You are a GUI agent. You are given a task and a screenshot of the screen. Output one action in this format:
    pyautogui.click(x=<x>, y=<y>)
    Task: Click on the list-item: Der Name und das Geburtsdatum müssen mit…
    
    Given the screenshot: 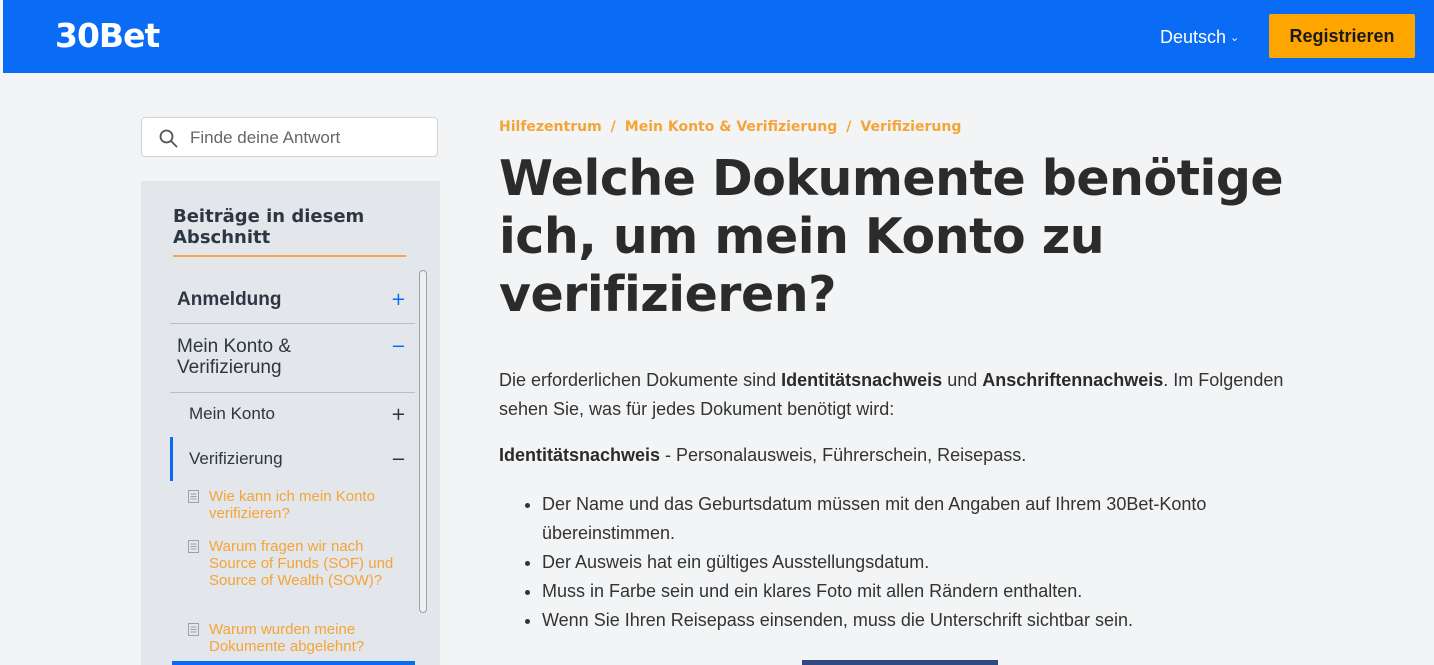 What is the action you would take?
    pyautogui.click(x=915, y=519)
    